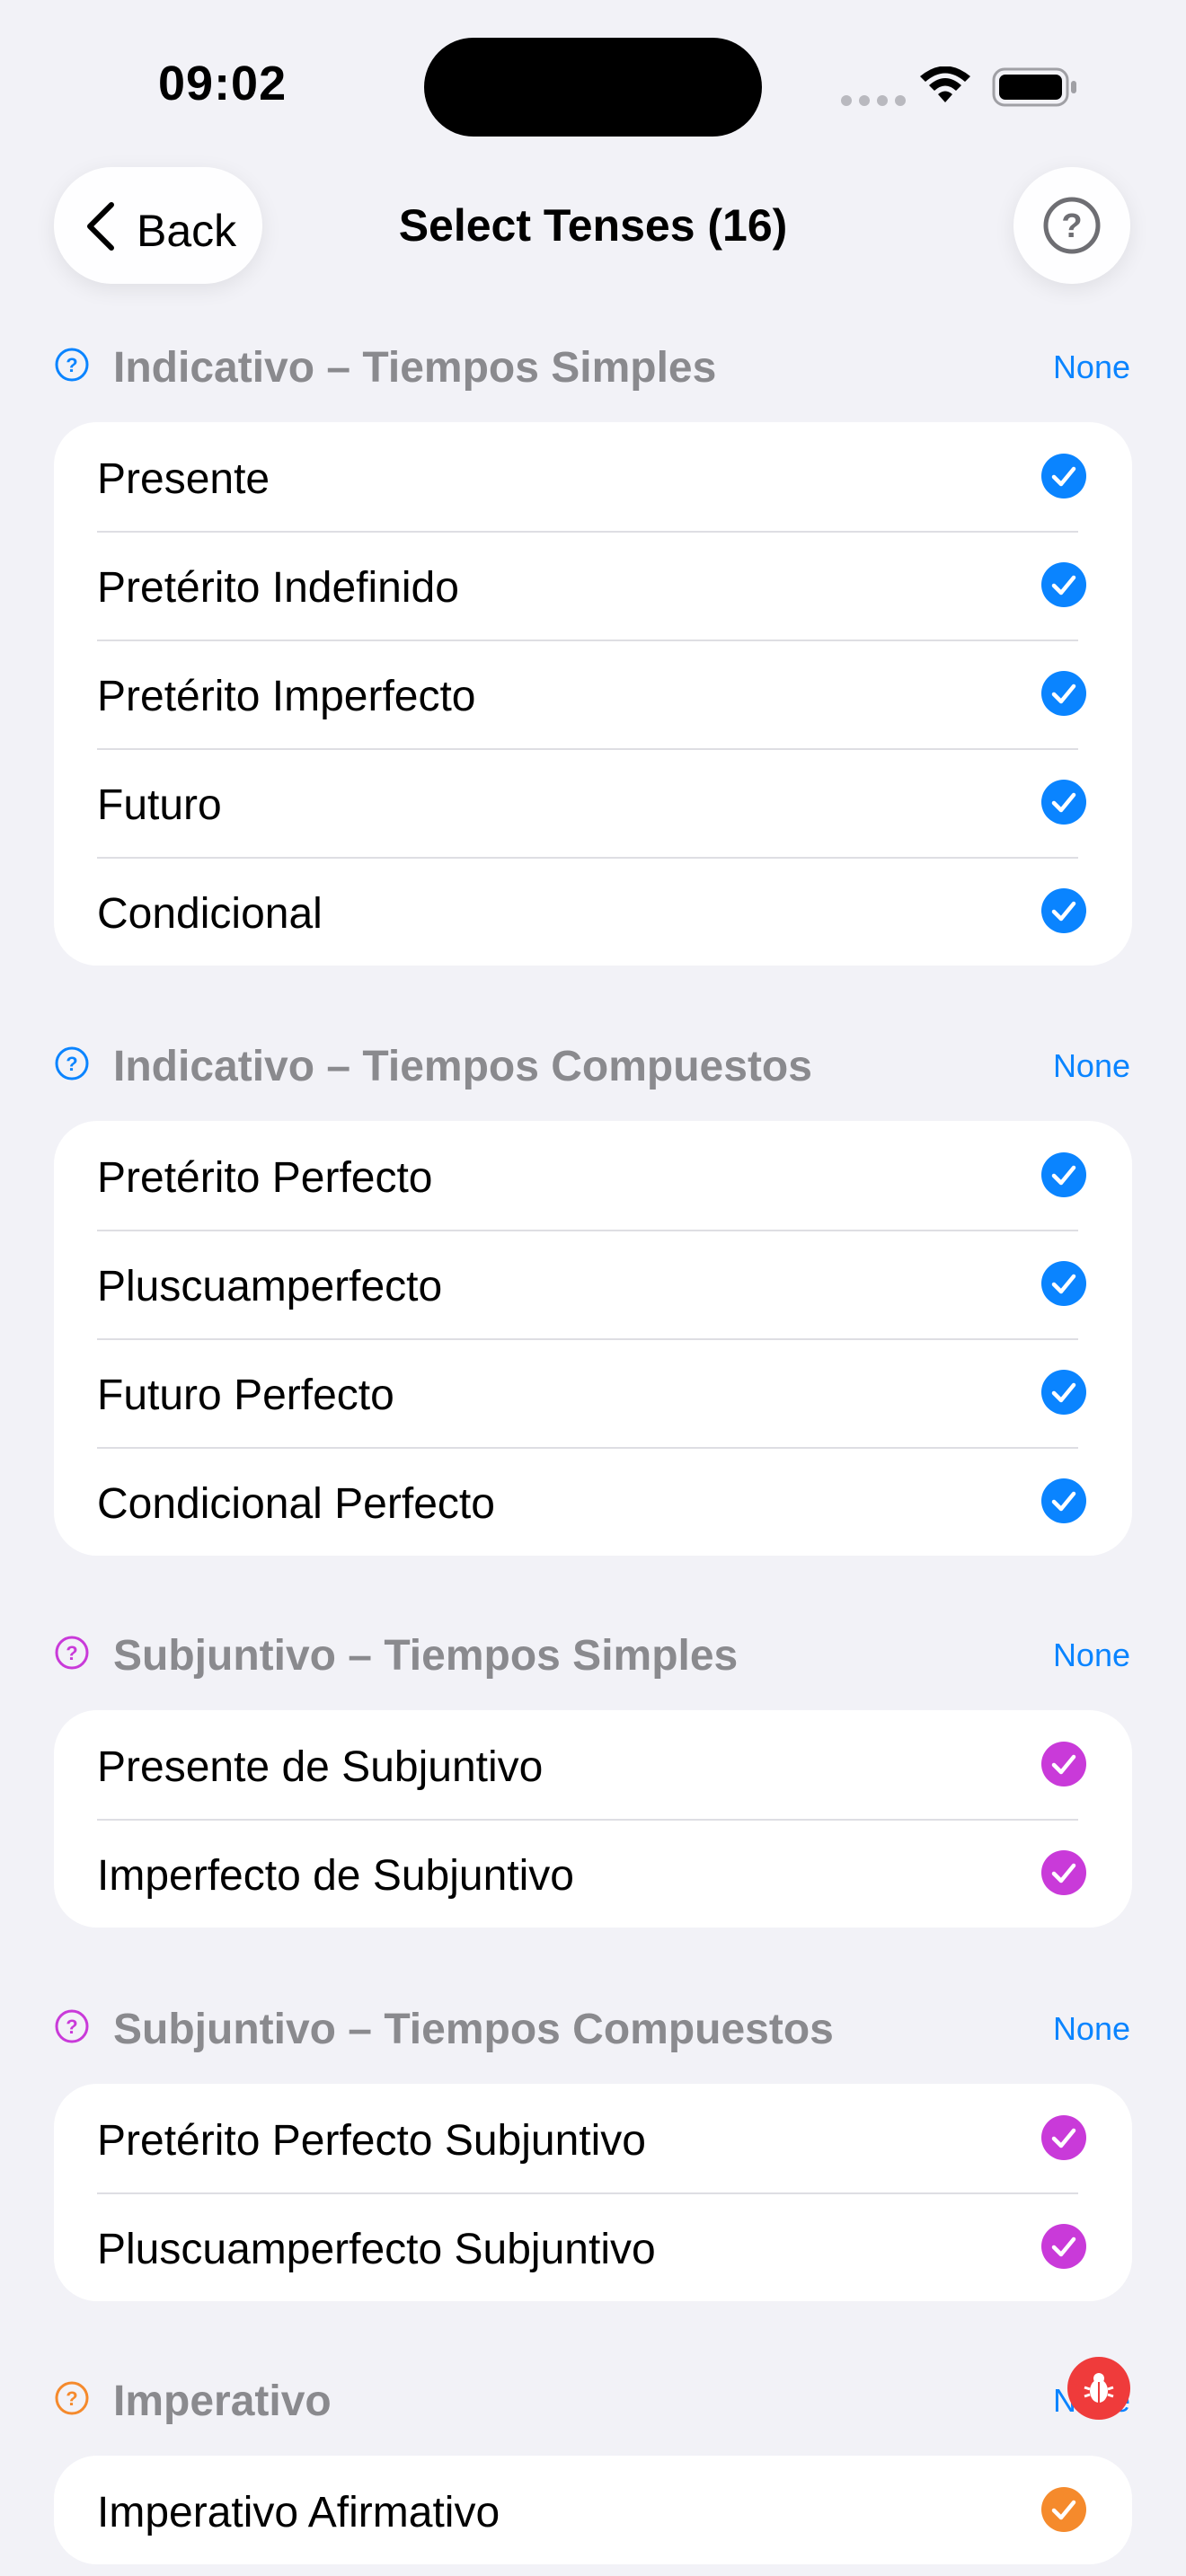 The width and height of the screenshot is (1186, 2576). Describe the element at coordinates (320, 1767) in the screenshot. I see `tense-label: Presente de Subjuntivo` at that location.